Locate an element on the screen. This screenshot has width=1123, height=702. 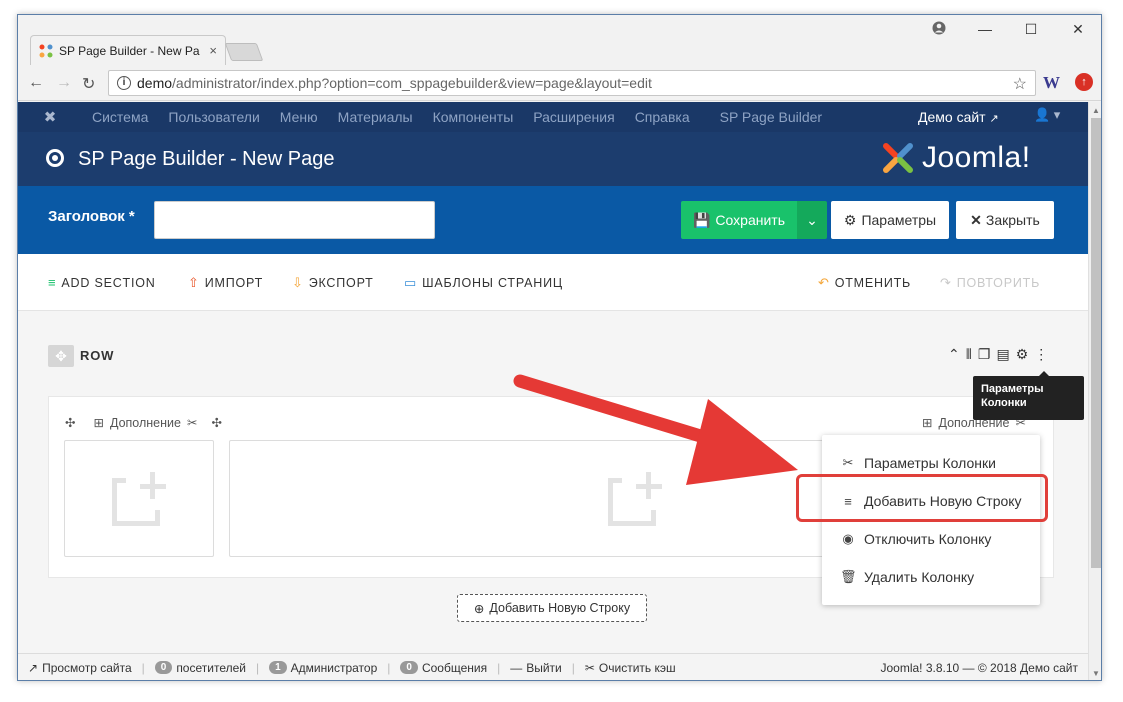
add-section-icon: ≡ is located at coordinates (52, 282).